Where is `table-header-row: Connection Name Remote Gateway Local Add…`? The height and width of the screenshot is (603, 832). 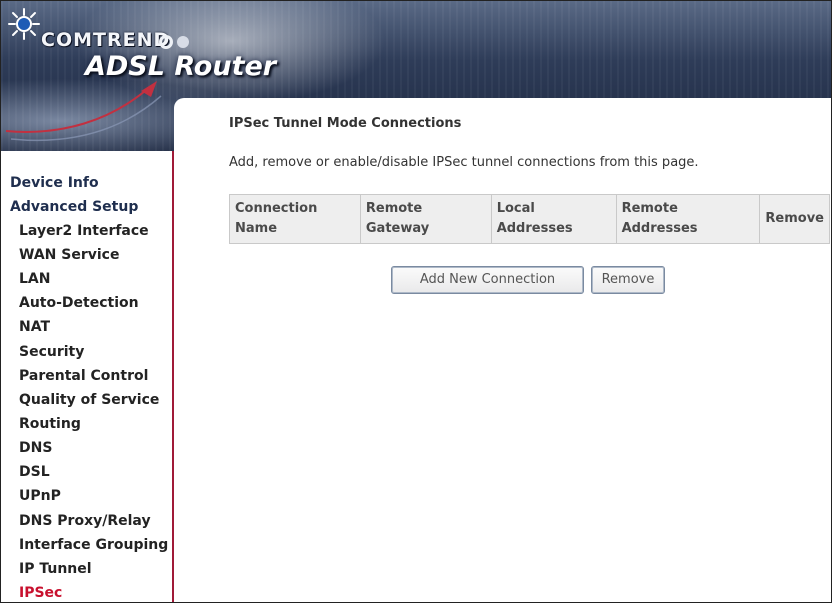
table-header-row: Connection Name Remote Gateway Local Add… is located at coordinates (529, 219).